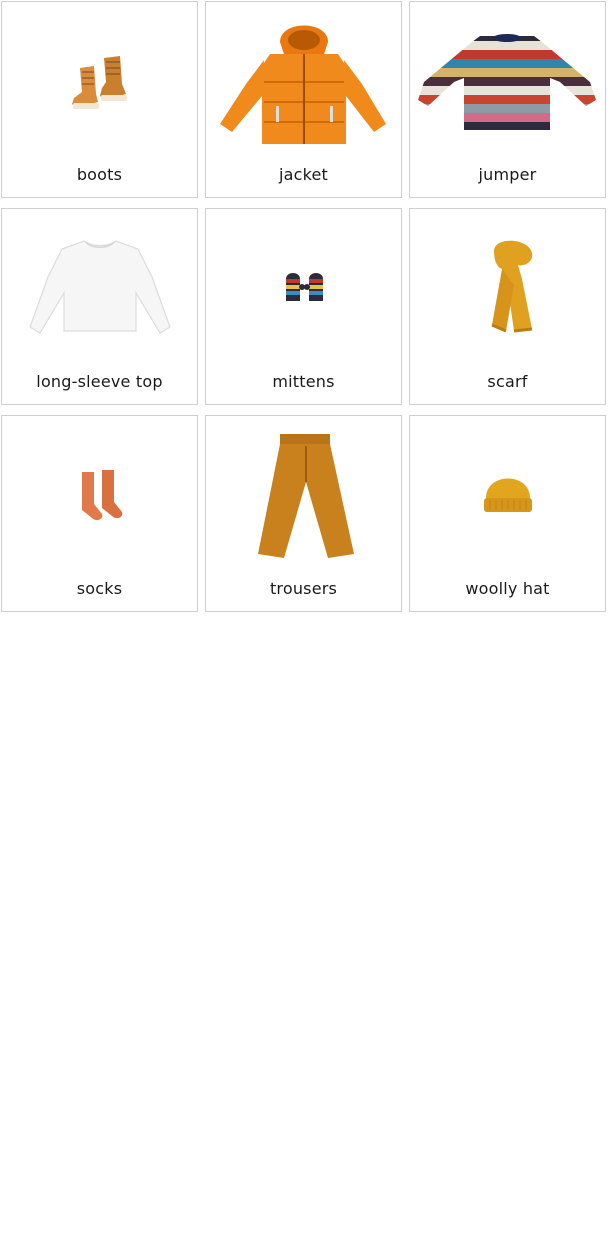 This screenshot has height=1244, width=610. Describe the element at coordinates (99, 491) in the screenshot. I see `socks-icon` at that location.